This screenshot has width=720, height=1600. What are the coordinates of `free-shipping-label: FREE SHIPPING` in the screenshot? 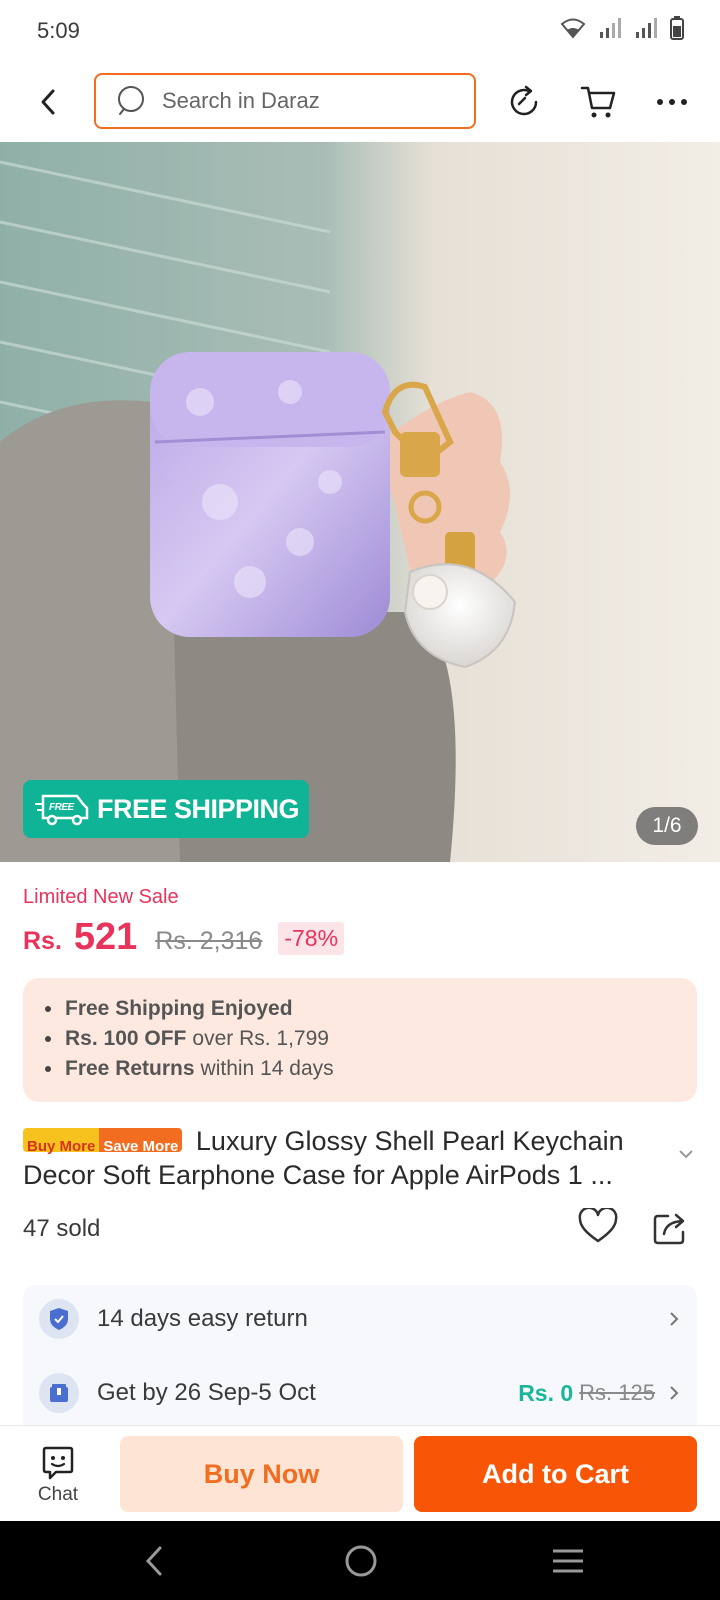 It's located at (198, 808).